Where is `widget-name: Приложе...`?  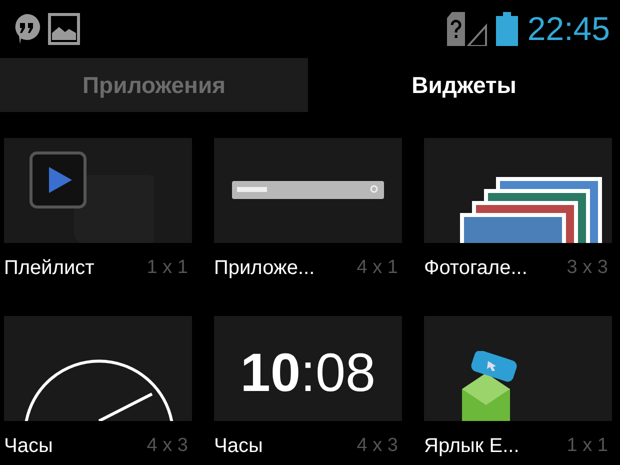
widget-name: Приложе... is located at coordinates (264, 268).